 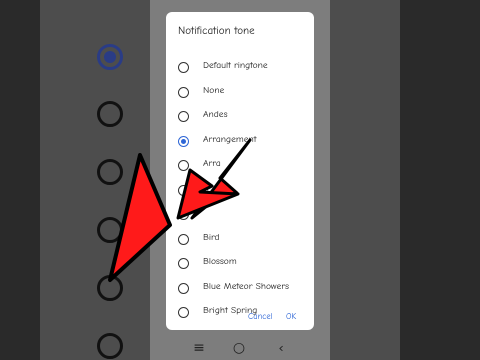 I want to click on tone-option-selected: Arrangement, so click(x=240, y=143).